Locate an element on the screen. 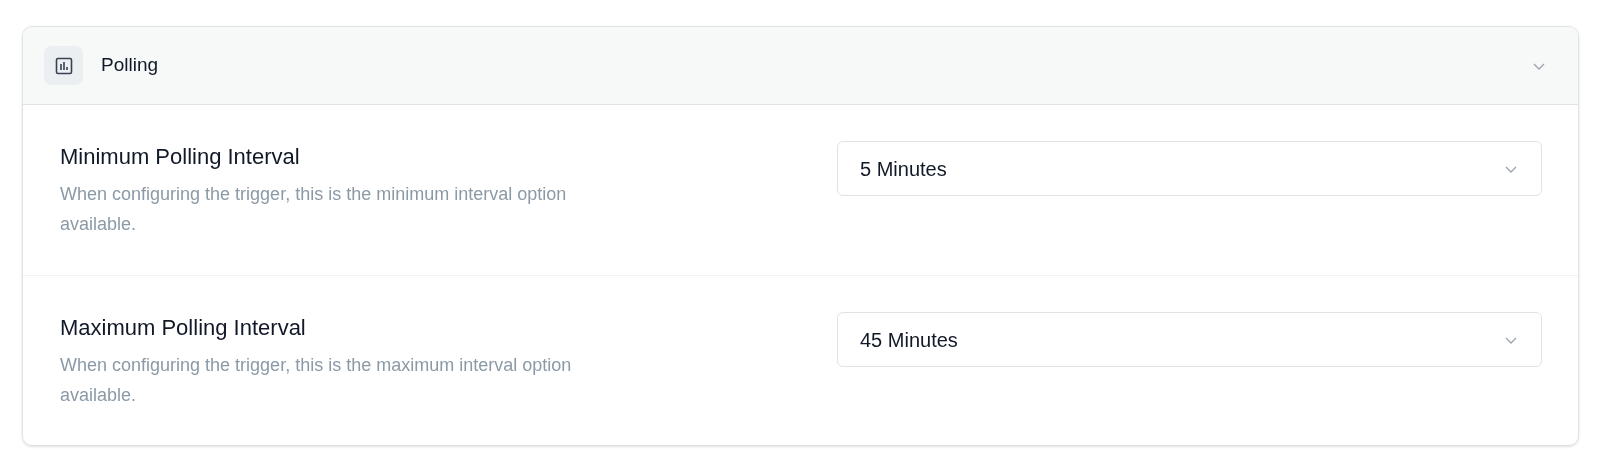  interval-select: 45 Minutes is located at coordinates (1189, 339).